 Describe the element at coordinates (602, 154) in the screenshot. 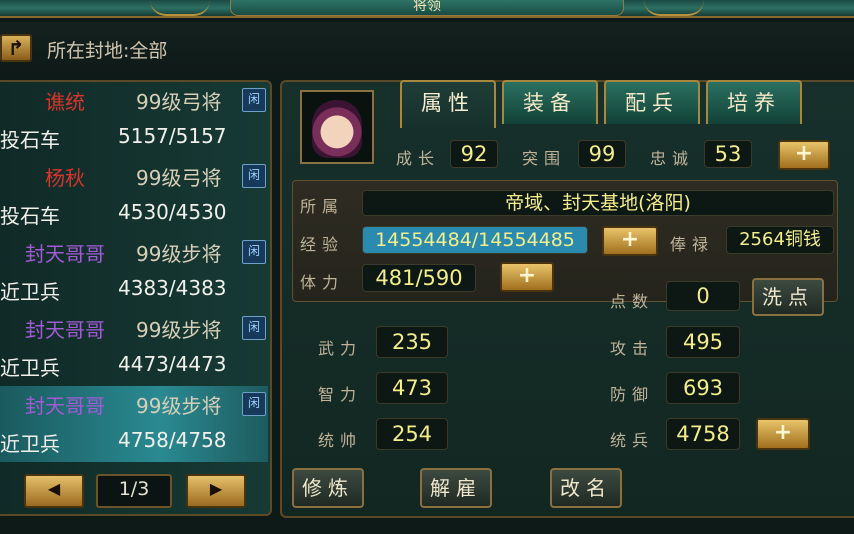

I see `breakout-value: 99` at that location.